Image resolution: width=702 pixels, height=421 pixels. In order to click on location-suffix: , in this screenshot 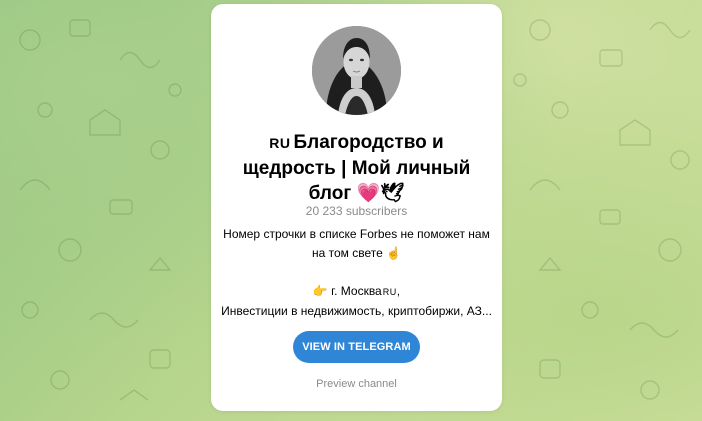, I will do `click(398, 291)`.